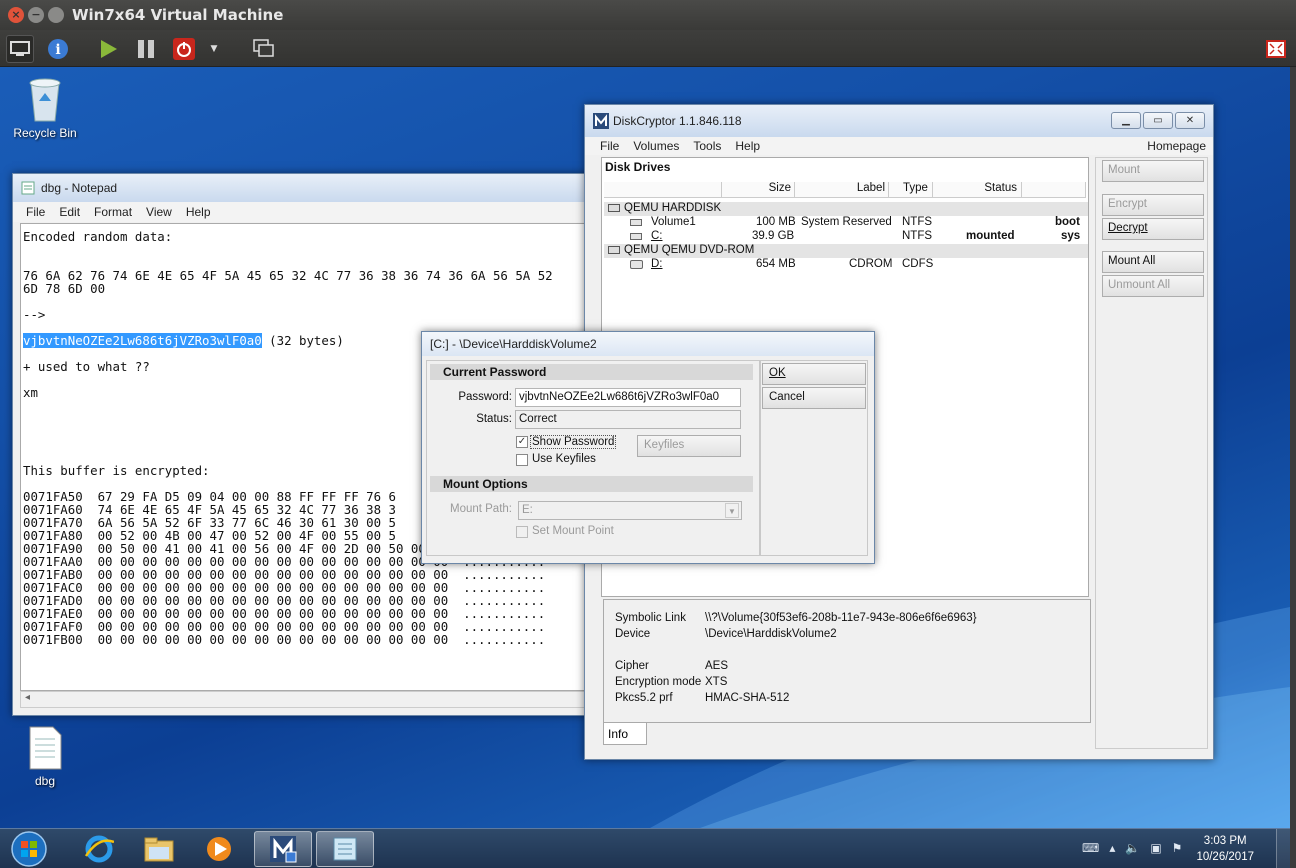 Image resolution: width=1296 pixels, height=868 pixels. I want to click on host-minimize-button: −, so click(36, 15).